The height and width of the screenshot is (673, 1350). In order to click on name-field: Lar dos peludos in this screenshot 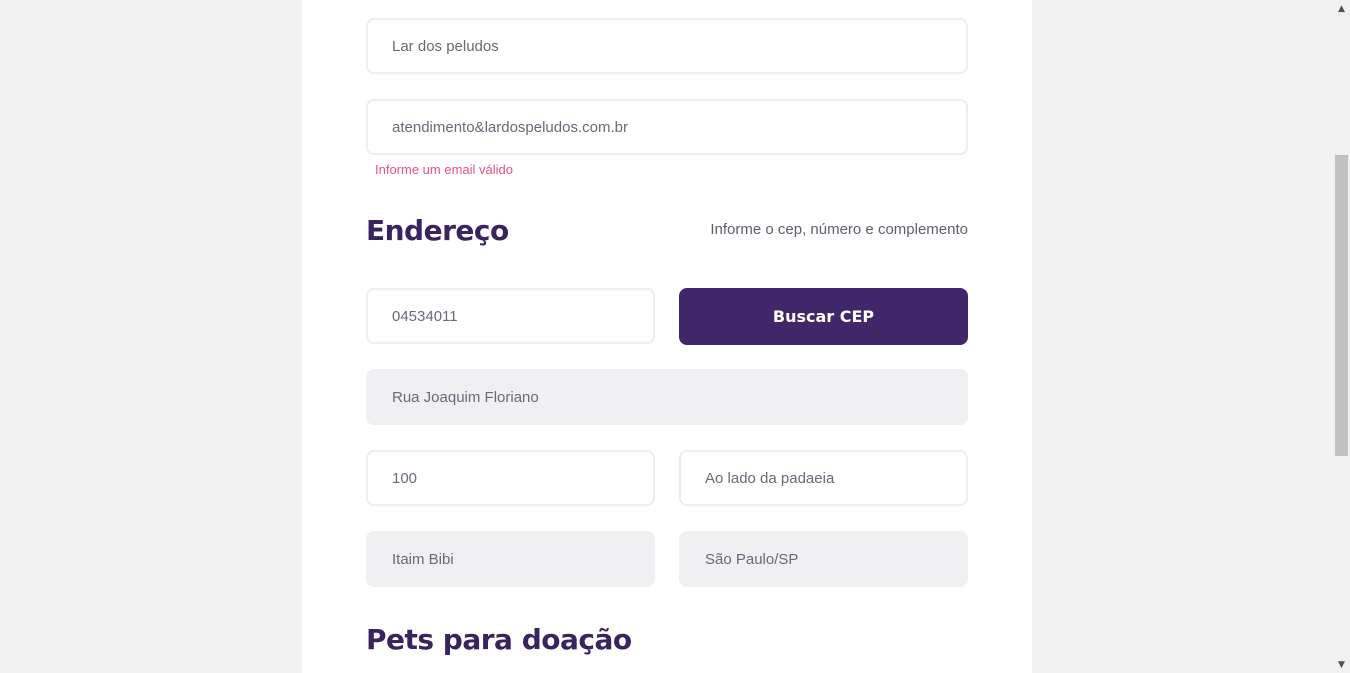, I will do `click(667, 46)`.